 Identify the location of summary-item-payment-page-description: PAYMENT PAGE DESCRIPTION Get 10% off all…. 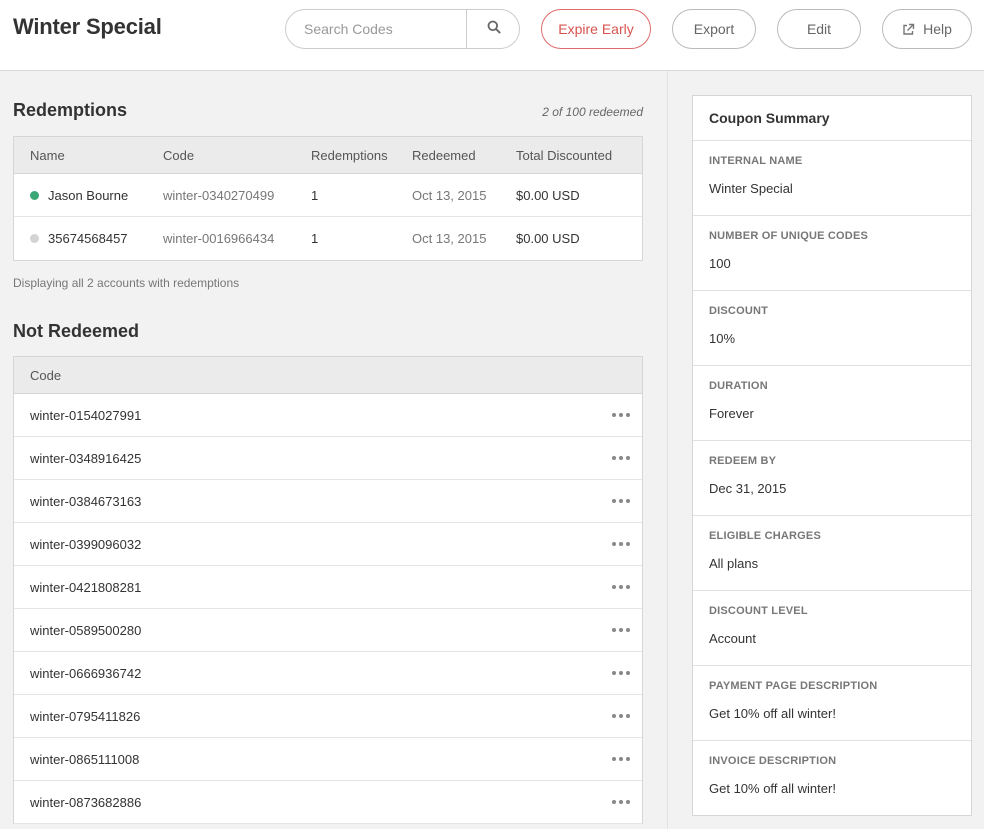
(832, 703).